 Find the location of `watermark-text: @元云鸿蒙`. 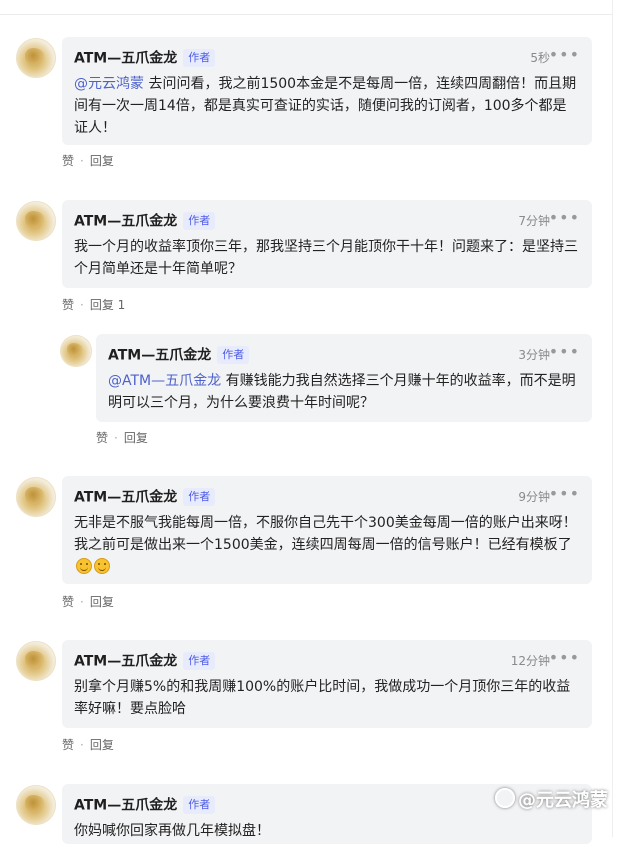

watermark-text: @元云鸿蒙 is located at coordinates (563, 800).